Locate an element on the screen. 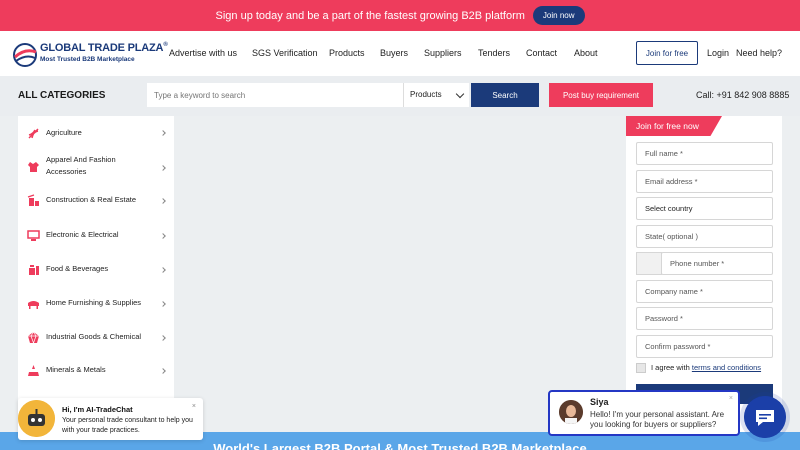 The image size is (800, 450). category-label: Minerals & Metals is located at coordinates (76, 369).